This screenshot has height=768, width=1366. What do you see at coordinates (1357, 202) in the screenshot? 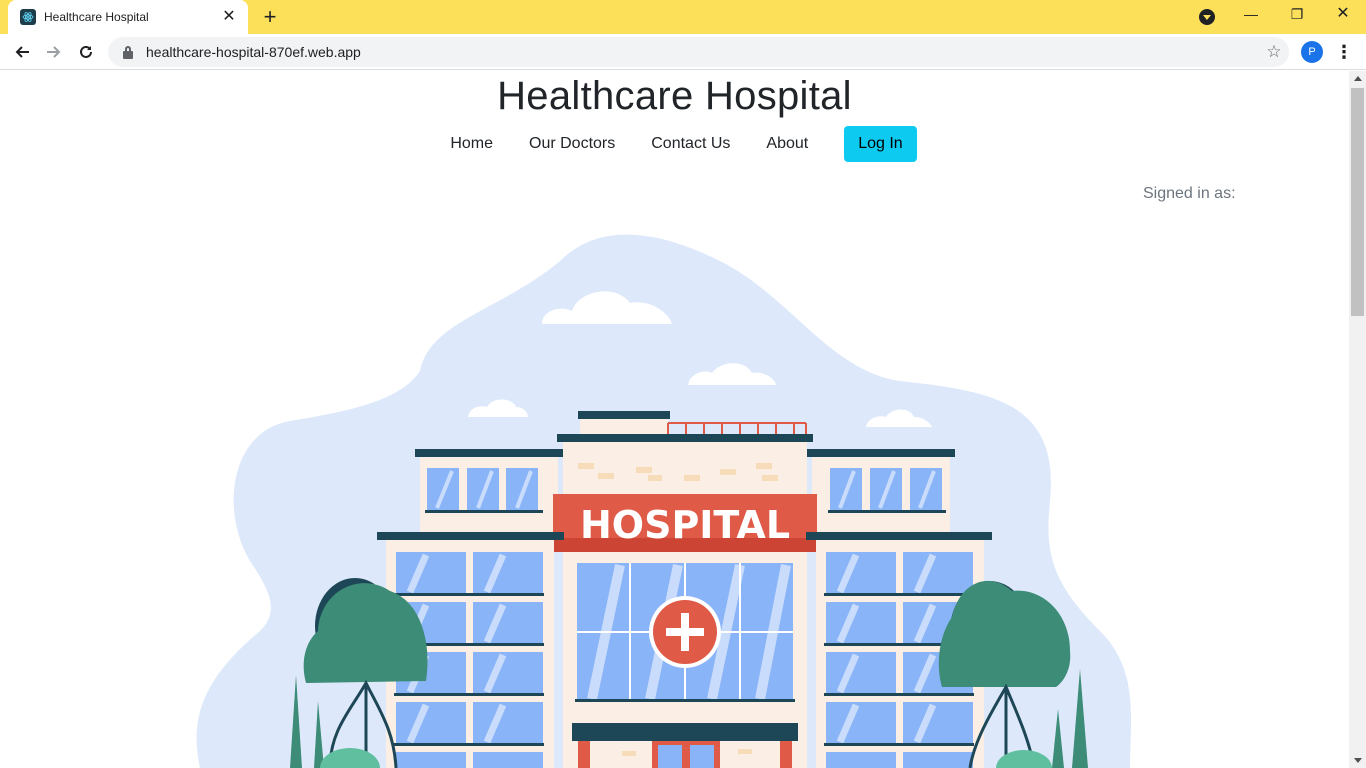
I see `scroll-thumb` at bounding box center [1357, 202].